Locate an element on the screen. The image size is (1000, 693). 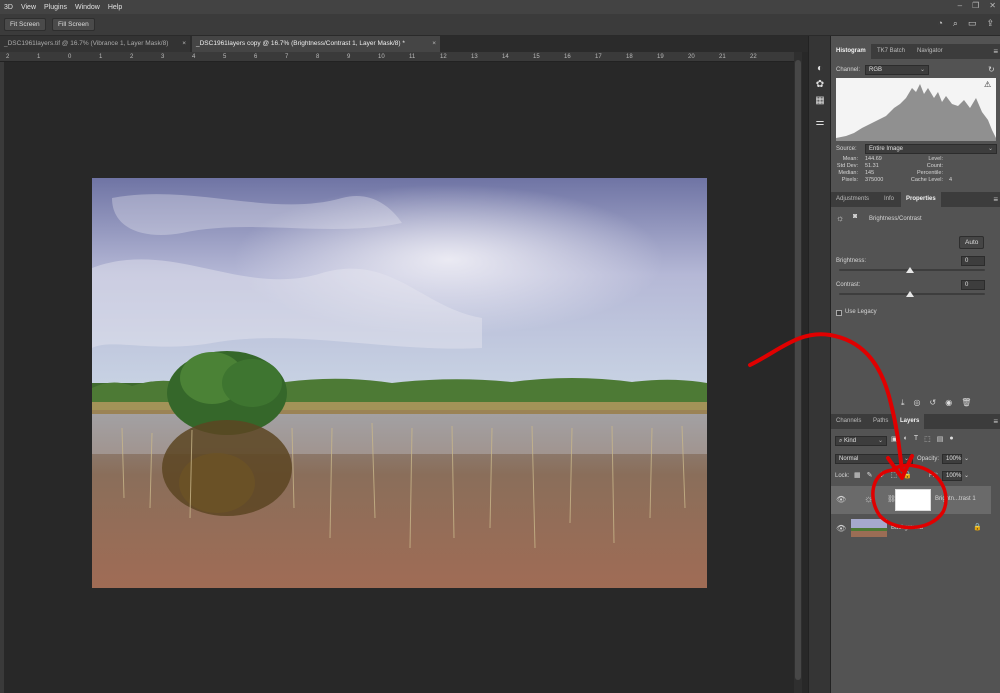
stat-value: 144.69 is located at coordinates (873, 159).